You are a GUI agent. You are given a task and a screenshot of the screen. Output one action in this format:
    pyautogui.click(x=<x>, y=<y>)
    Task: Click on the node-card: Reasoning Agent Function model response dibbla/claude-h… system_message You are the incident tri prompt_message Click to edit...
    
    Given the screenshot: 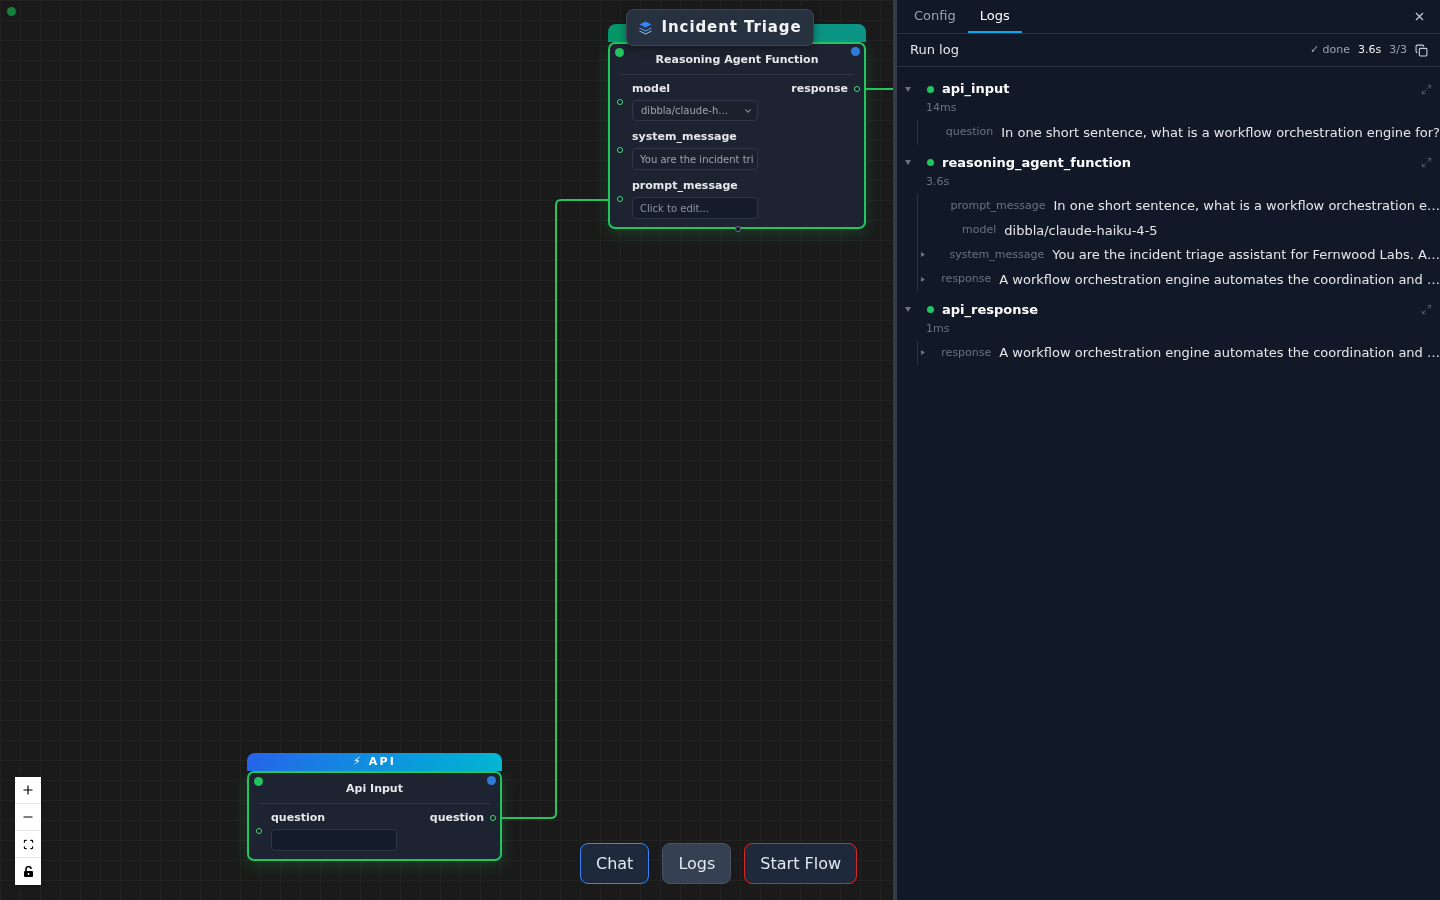 What is the action you would take?
    pyautogui.click(x=737, y=135)
    